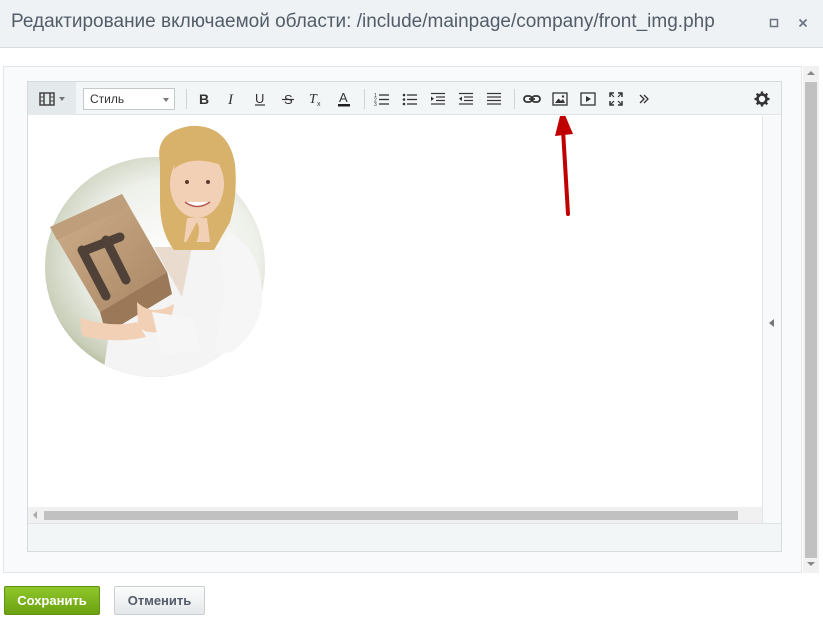 The height and width of the screenshot is (625, 823). I want to click on maximize-icon, so click(774, 23).